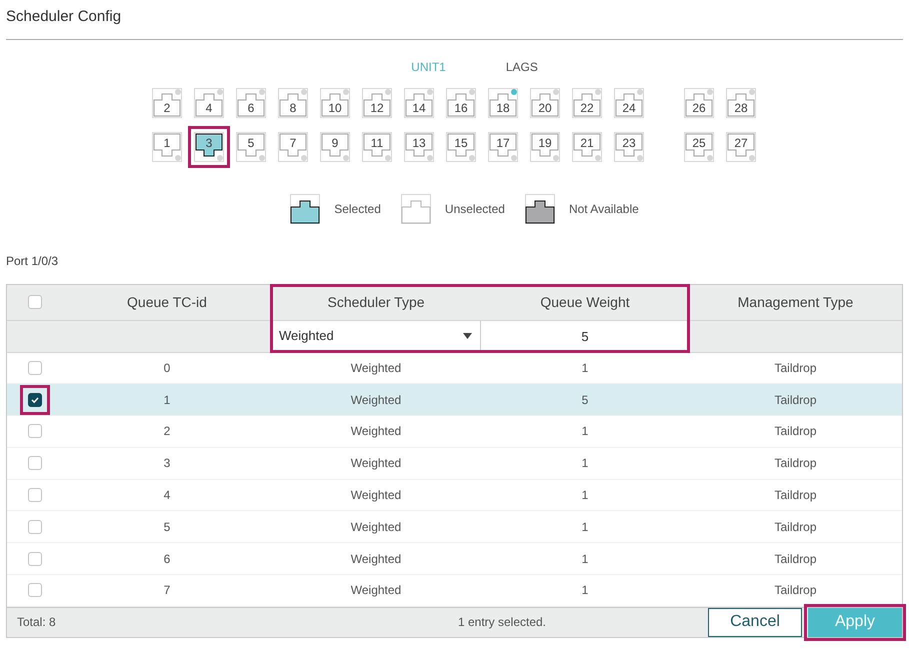  Describe the element at coordinates (419, 103) in the screenshot. I see `port-button: 14` at that location.